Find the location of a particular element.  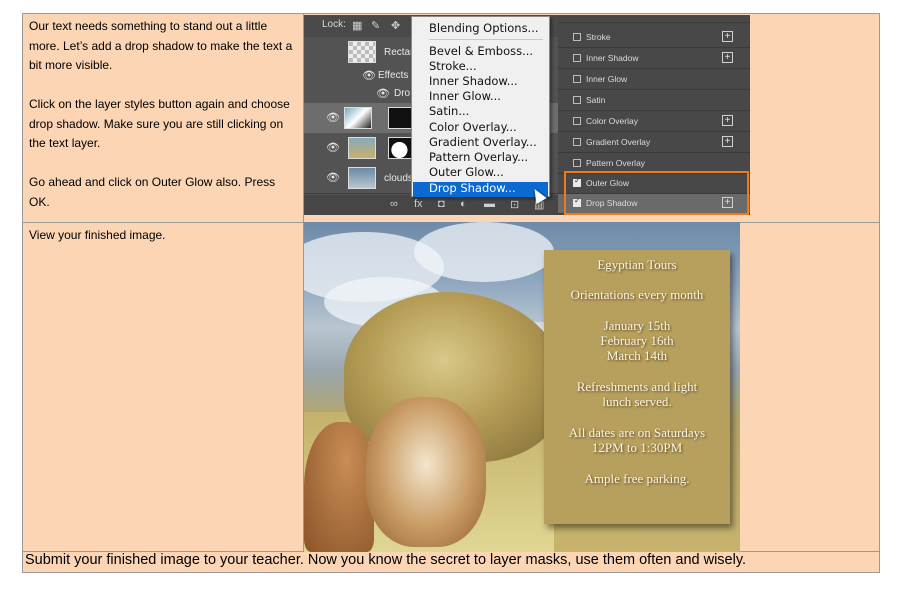

effect-name: Dro is located at coordinates (402, 93).